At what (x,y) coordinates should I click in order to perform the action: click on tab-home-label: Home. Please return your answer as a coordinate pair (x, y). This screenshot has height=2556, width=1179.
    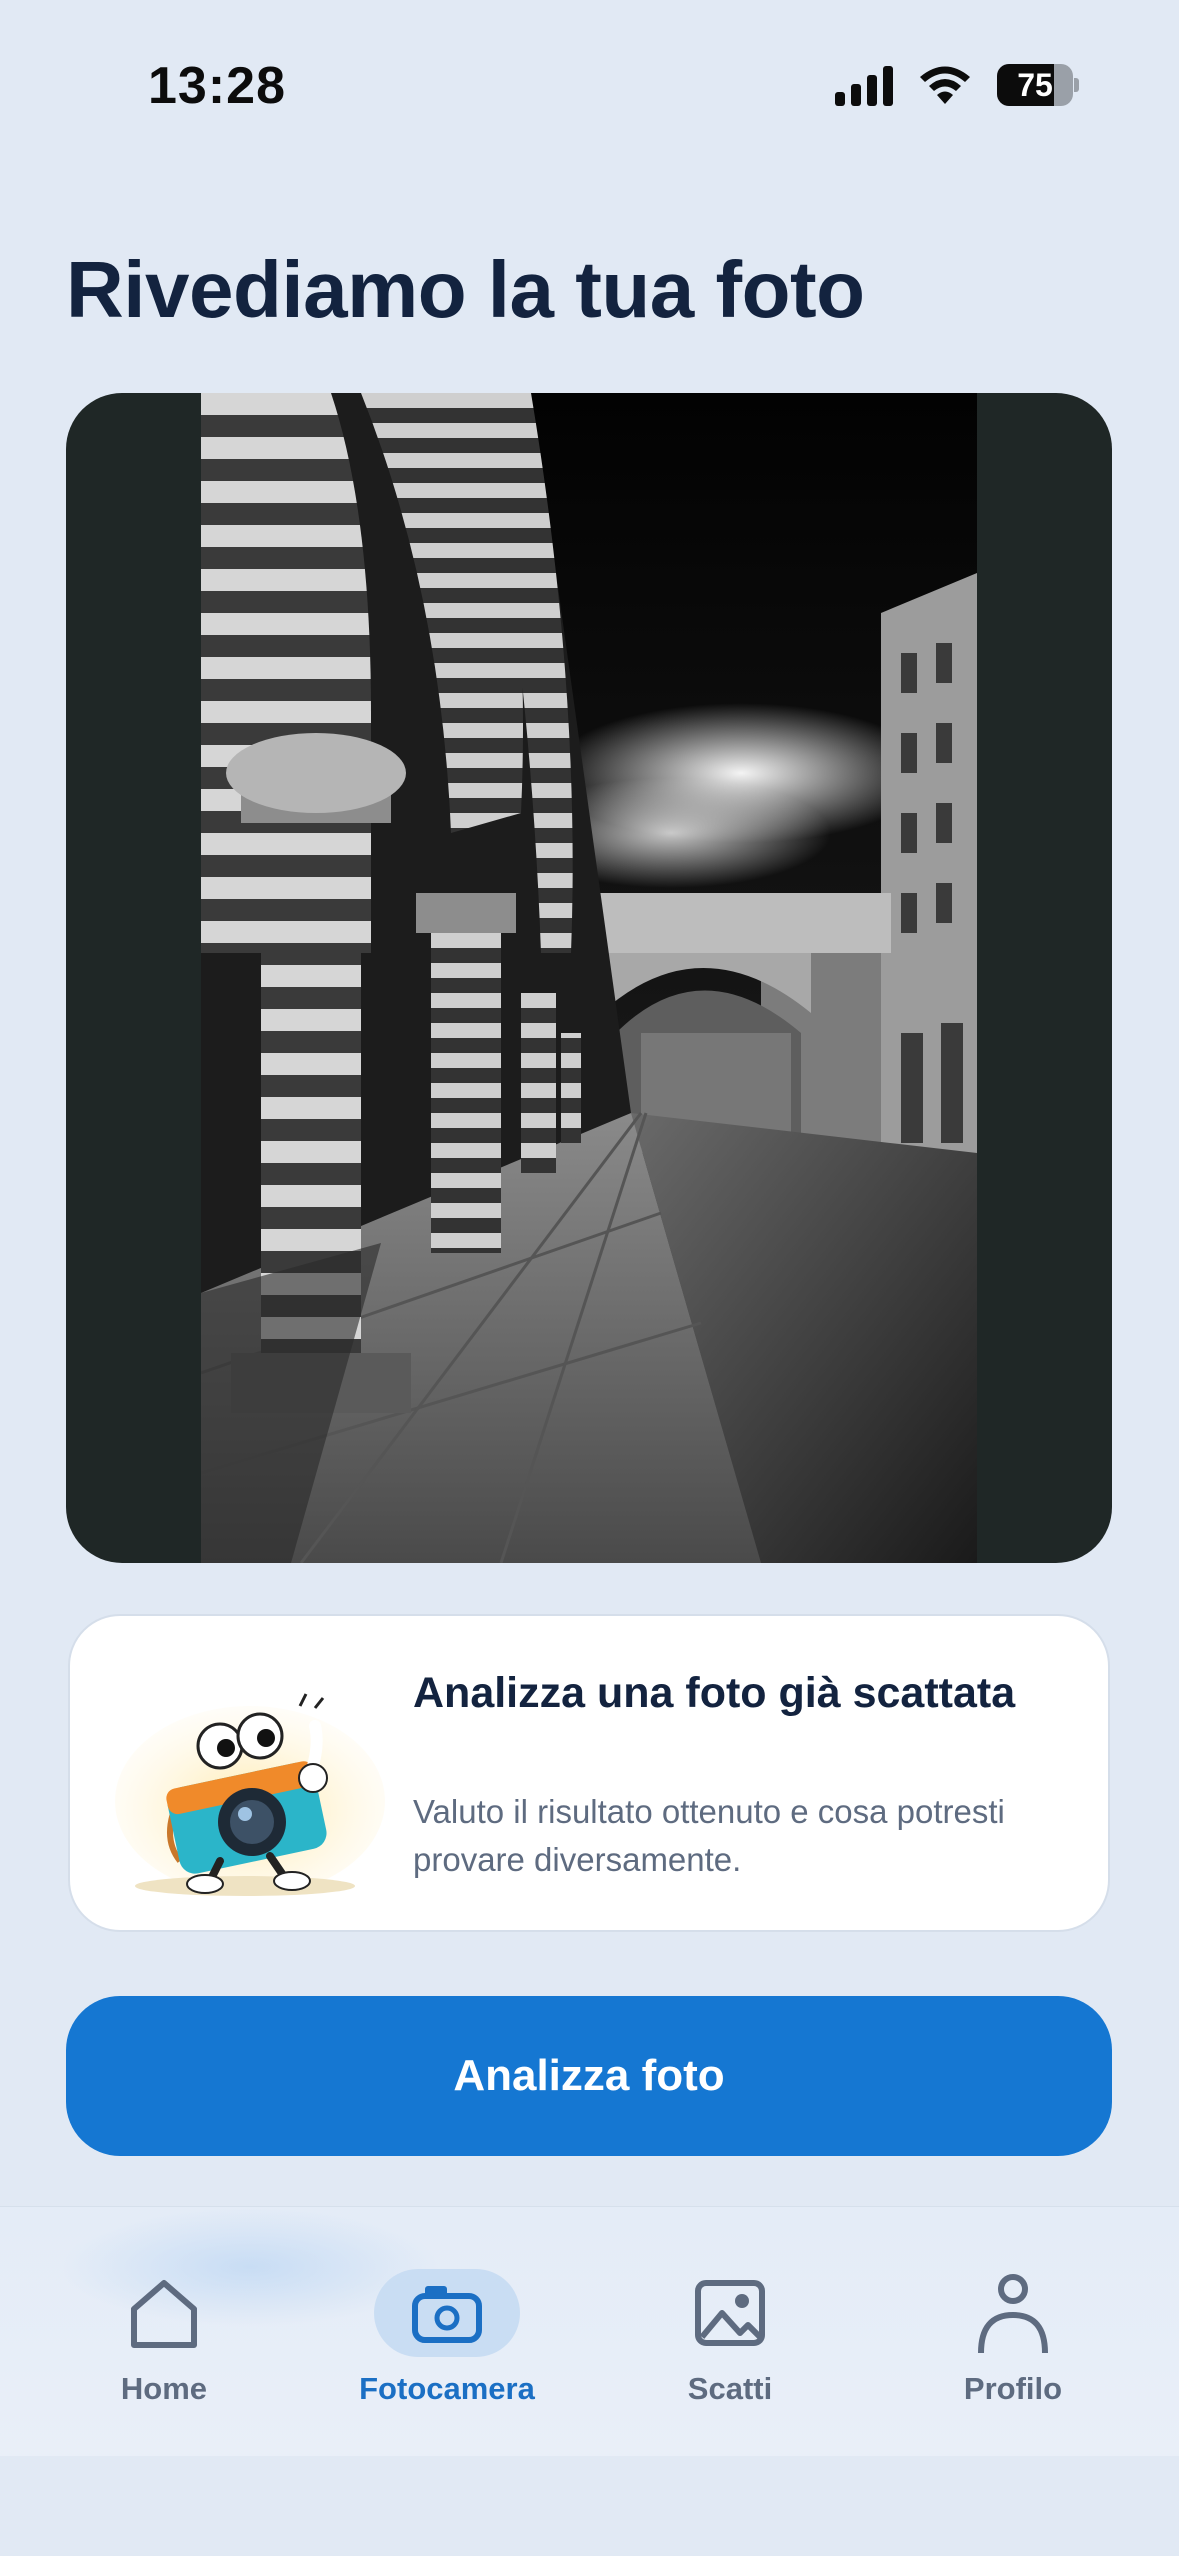
    Looking at the image, I should click on (164, 2388).